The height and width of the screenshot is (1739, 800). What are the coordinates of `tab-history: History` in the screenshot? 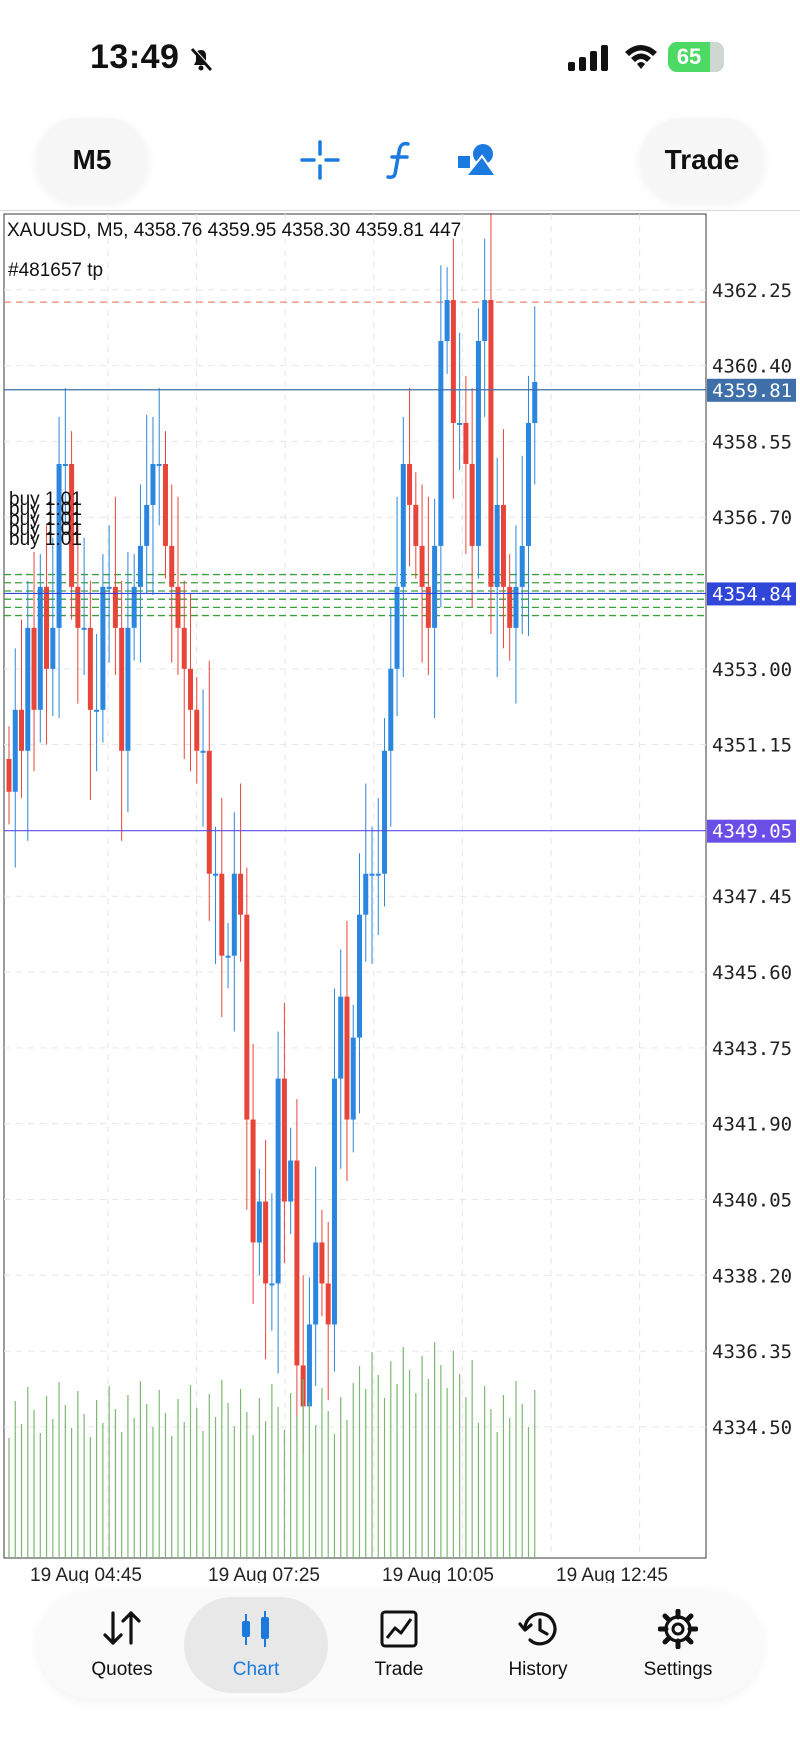 It's located at (538, 1645).